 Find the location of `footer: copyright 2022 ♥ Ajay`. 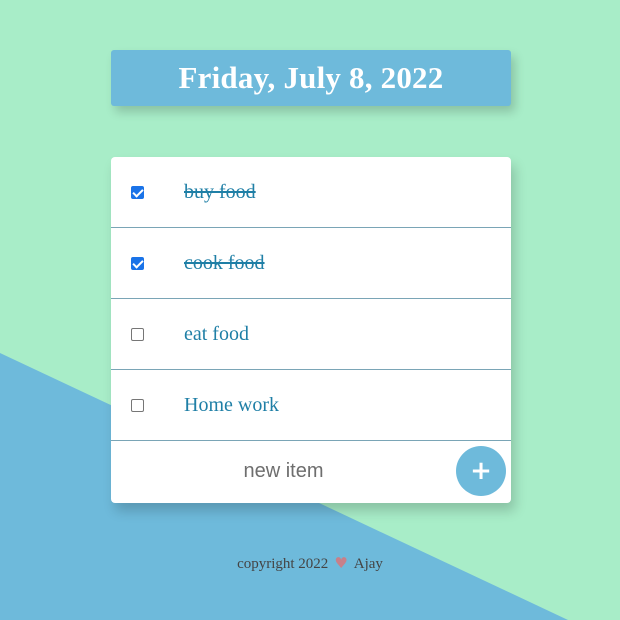

footer: copyright 2022 ♥ Ajay is located at coordinates (310, 563).